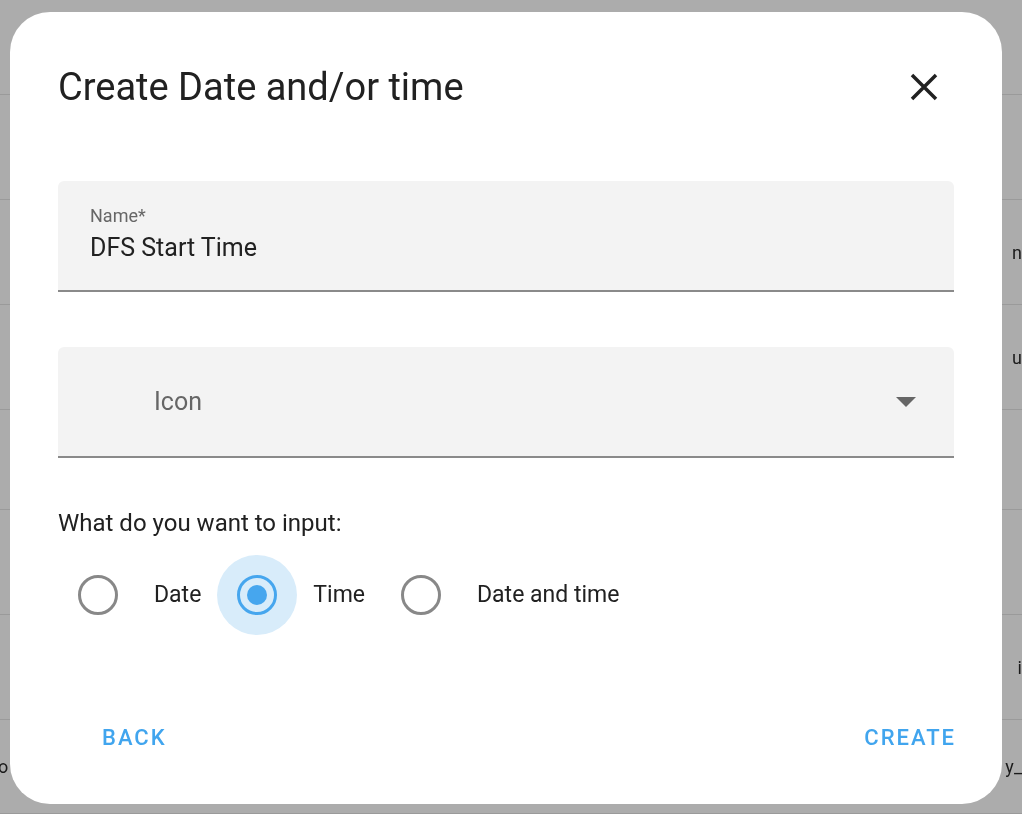 Image resolution: width=1022 pixels, height=814 pixels. Describe the element at coordinates (118, 216) in the screenshot. I see `name-label: Name*` at that location.